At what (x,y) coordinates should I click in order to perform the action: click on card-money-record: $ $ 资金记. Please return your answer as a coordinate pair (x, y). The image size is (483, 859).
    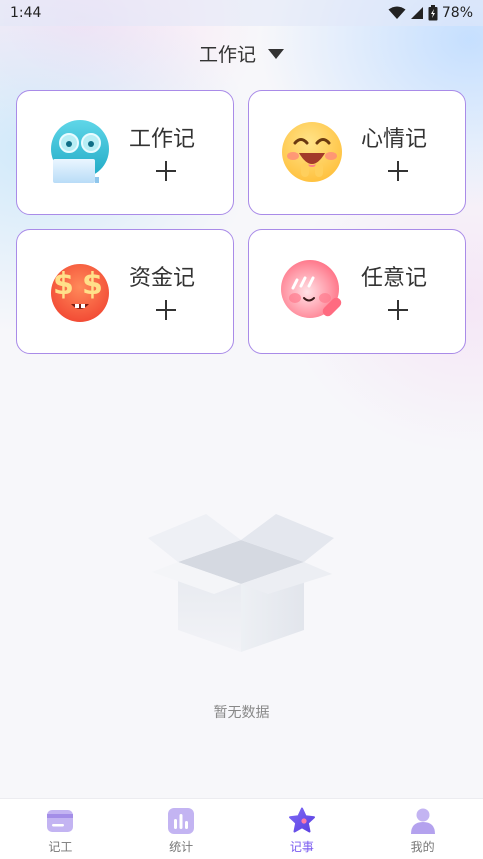
    Looking at the image, I should click on (125, 291).